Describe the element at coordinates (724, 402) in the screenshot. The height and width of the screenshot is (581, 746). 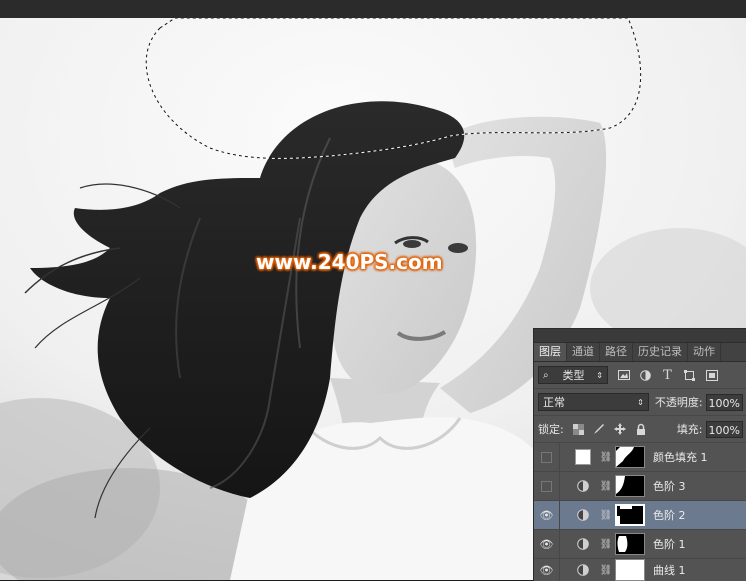
I see `opacity-input: 100%` at that location.